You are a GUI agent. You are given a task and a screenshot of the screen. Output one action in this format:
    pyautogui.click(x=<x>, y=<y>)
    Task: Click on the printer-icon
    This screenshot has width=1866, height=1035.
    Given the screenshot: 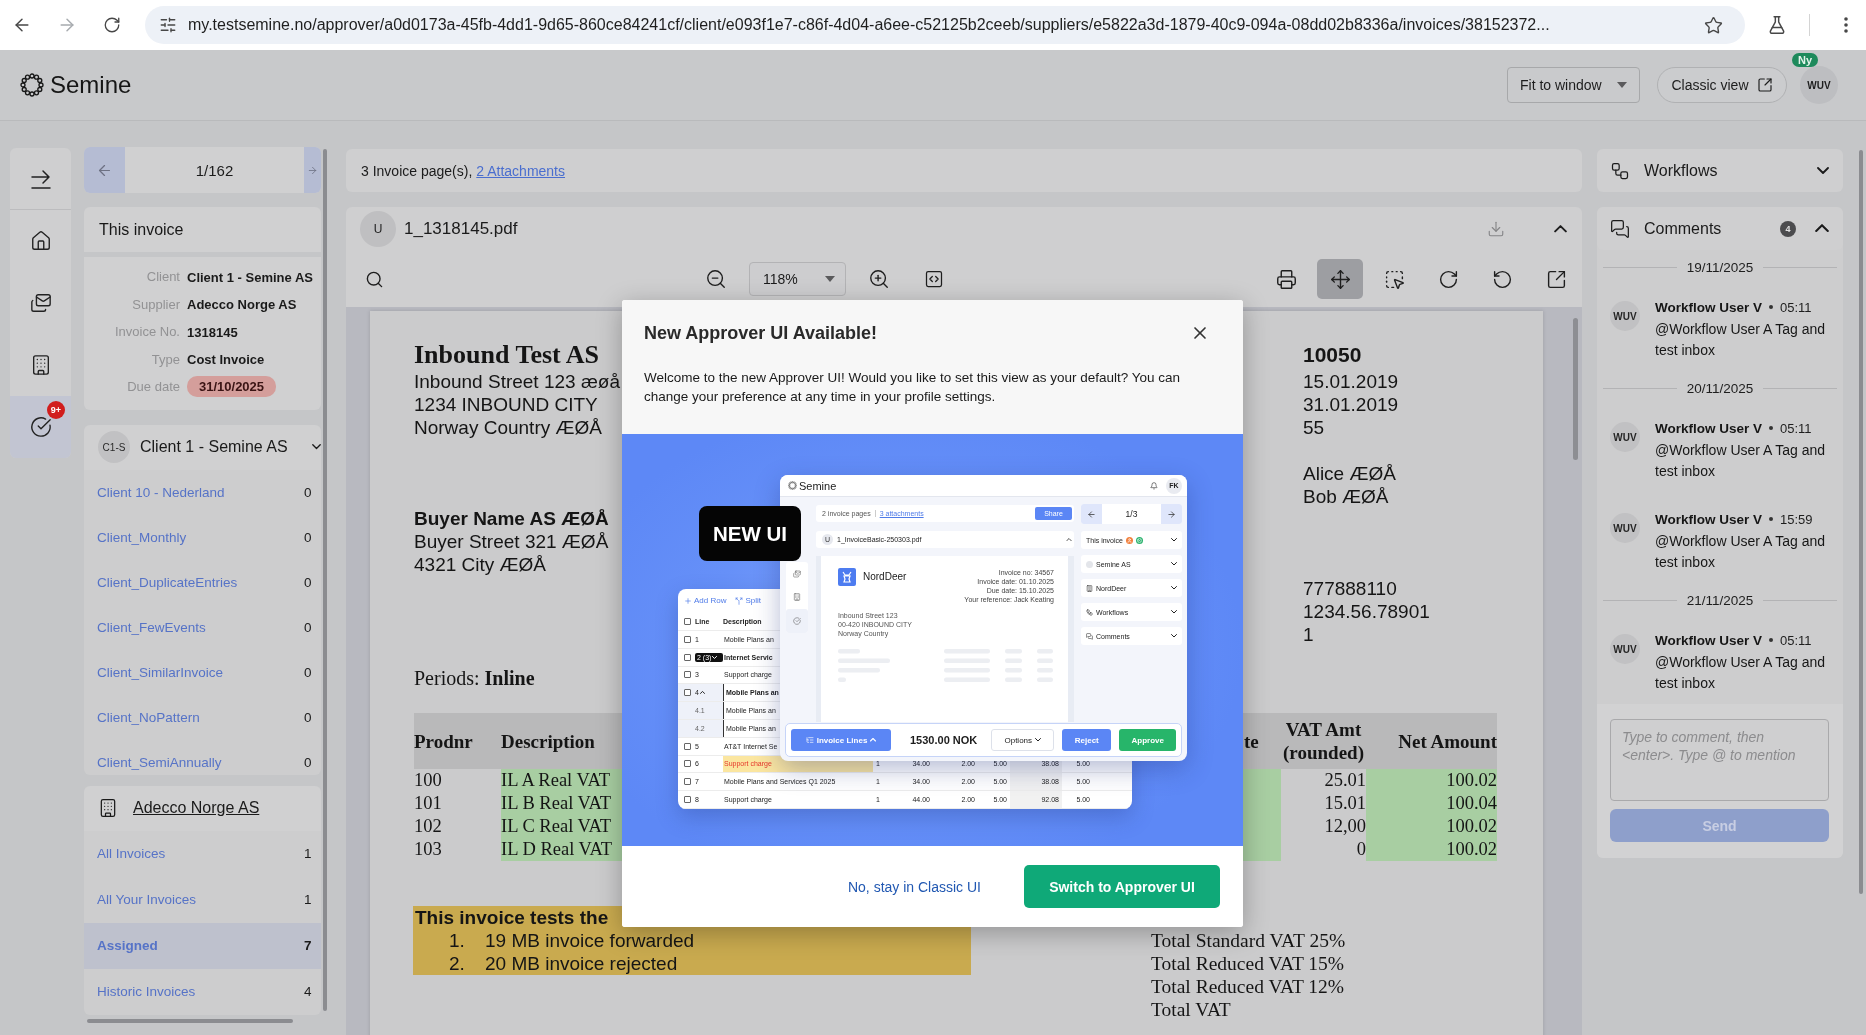 What is the action you would take?
    pyautogui.click(x=1286, y=279)
    